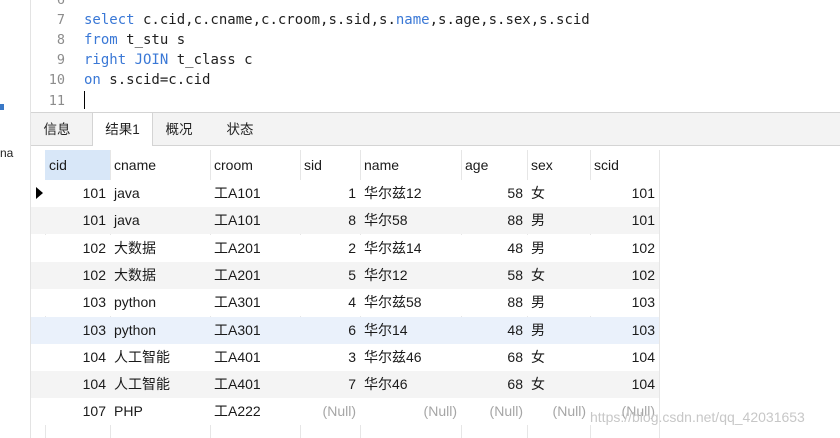 The height and width of the screenshot is (438, 840). What do you see at coordinates (330, 248) in the screenshot?
I see `cell-sid: 2` at bounding box center [330, 248].